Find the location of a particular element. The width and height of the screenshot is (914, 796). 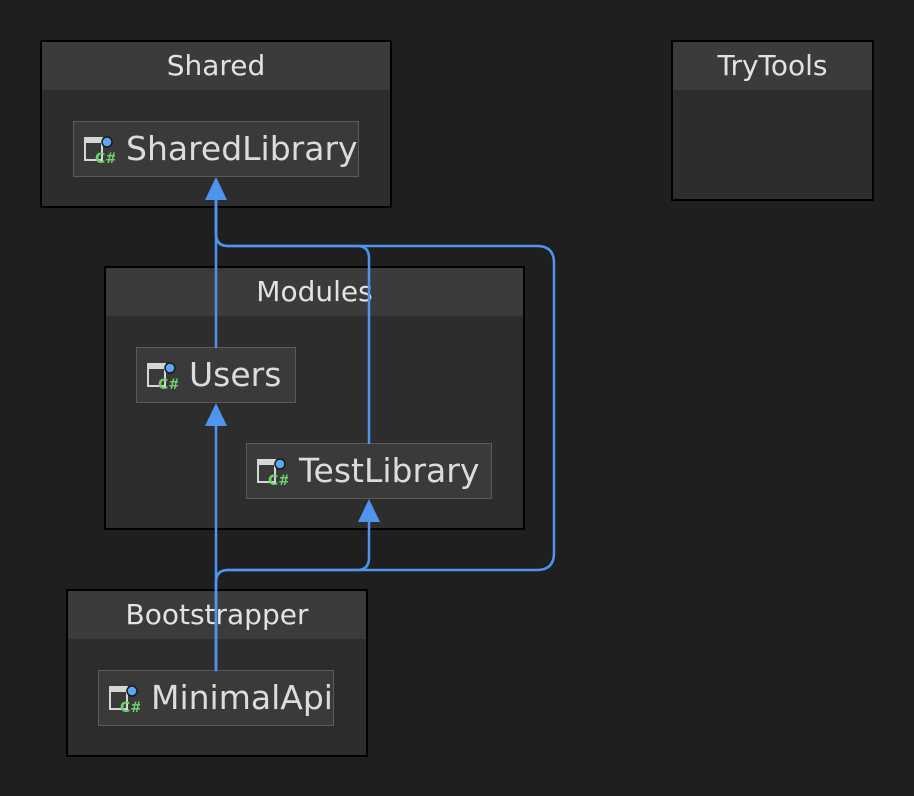

project-node-users: C# Users is located at coordinates (216, 375).